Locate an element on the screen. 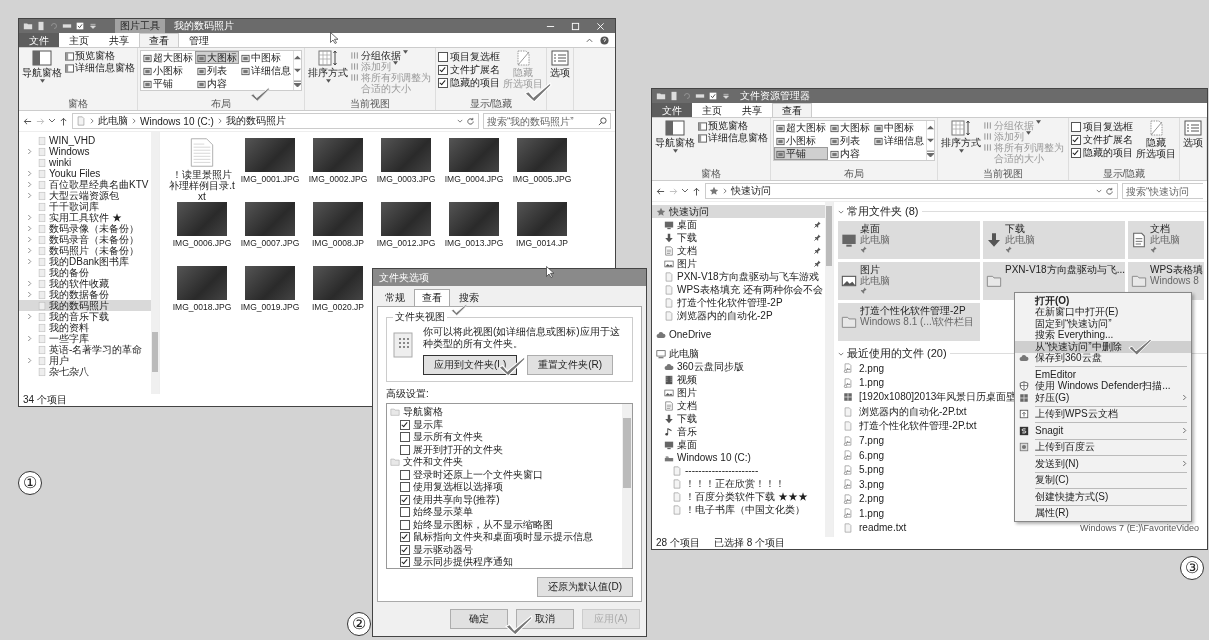 Image resolution: width=1209 pixels, height=640 pixels. setting-option: 显示驱动器号 is located at coordinates (504, 549).